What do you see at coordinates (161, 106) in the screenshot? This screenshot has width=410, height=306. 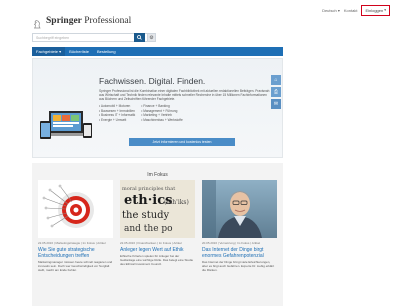 I see `topic-item: • Finance + Banking` at bounding box center [161, 106].